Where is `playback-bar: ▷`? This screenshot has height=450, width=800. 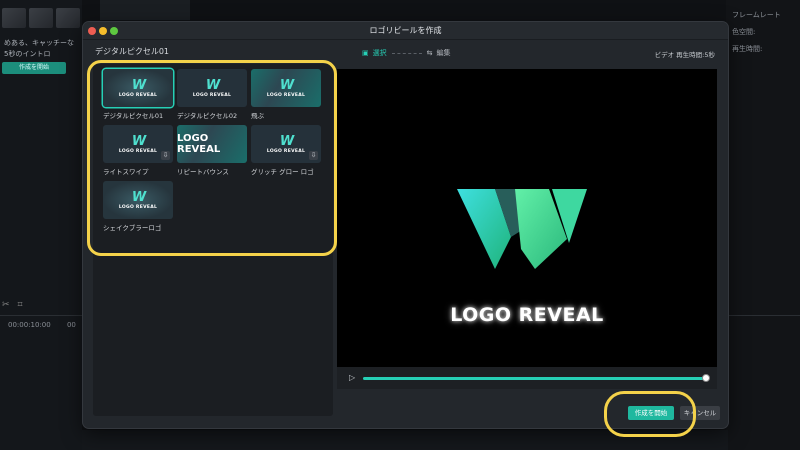
playback-bar: ▷ is located at coordinates (527, 378).